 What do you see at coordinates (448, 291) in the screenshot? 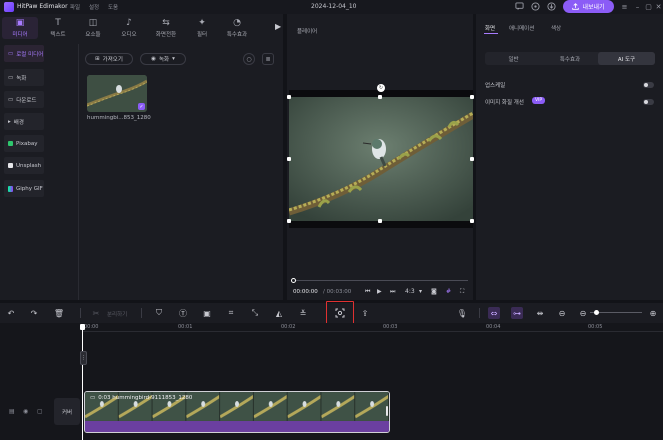
I see `grid-icon: #` at bounding box center [448, 291].